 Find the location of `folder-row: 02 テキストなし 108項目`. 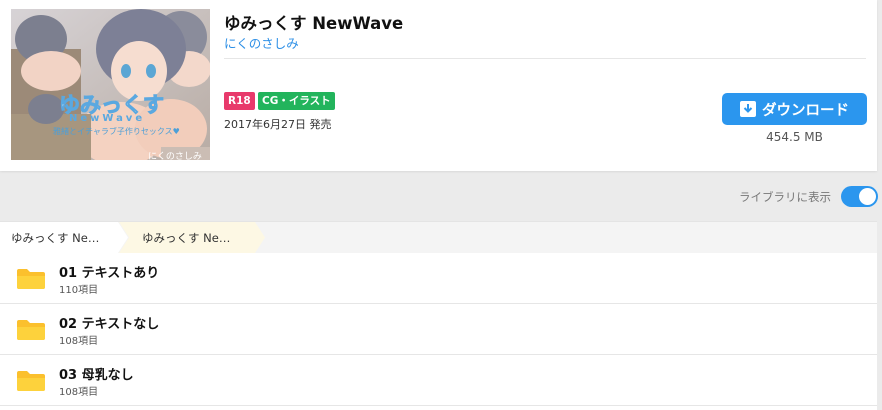

folder-row: 02 テキストなし 108項目 is located at coordinates (438, 329).